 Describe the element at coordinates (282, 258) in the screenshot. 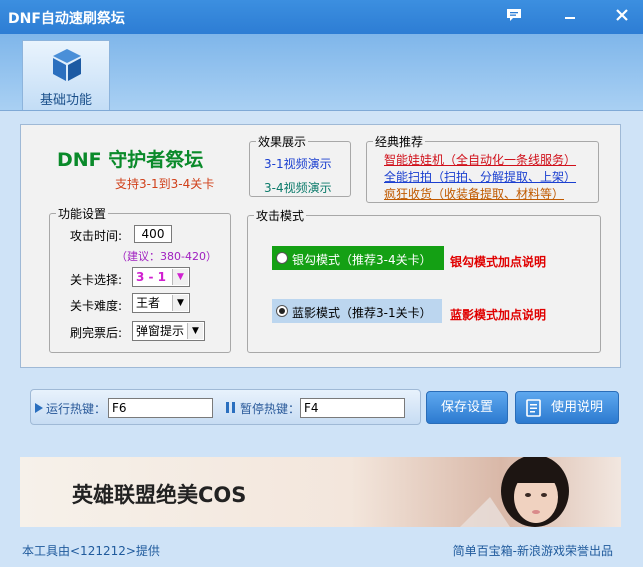

I see `mode-silverhook-radio` at that location.